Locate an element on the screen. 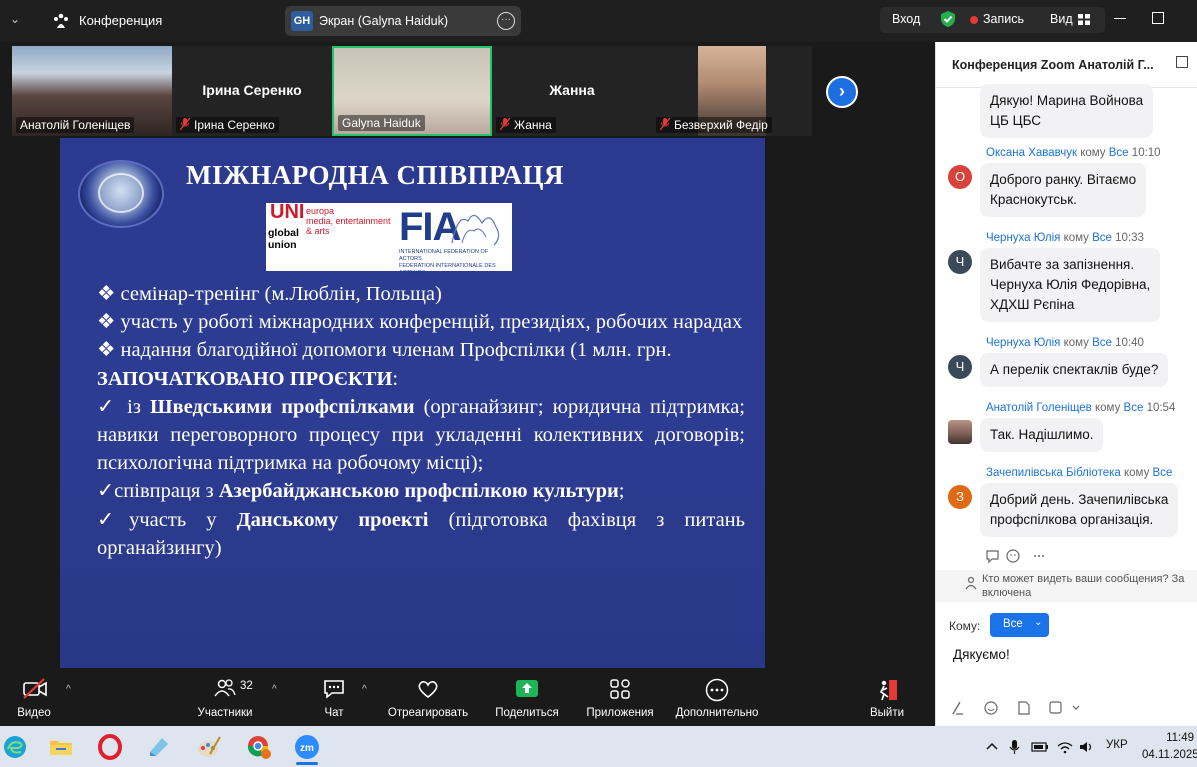  view-button: Вид is located at coordinates (1061, 19).